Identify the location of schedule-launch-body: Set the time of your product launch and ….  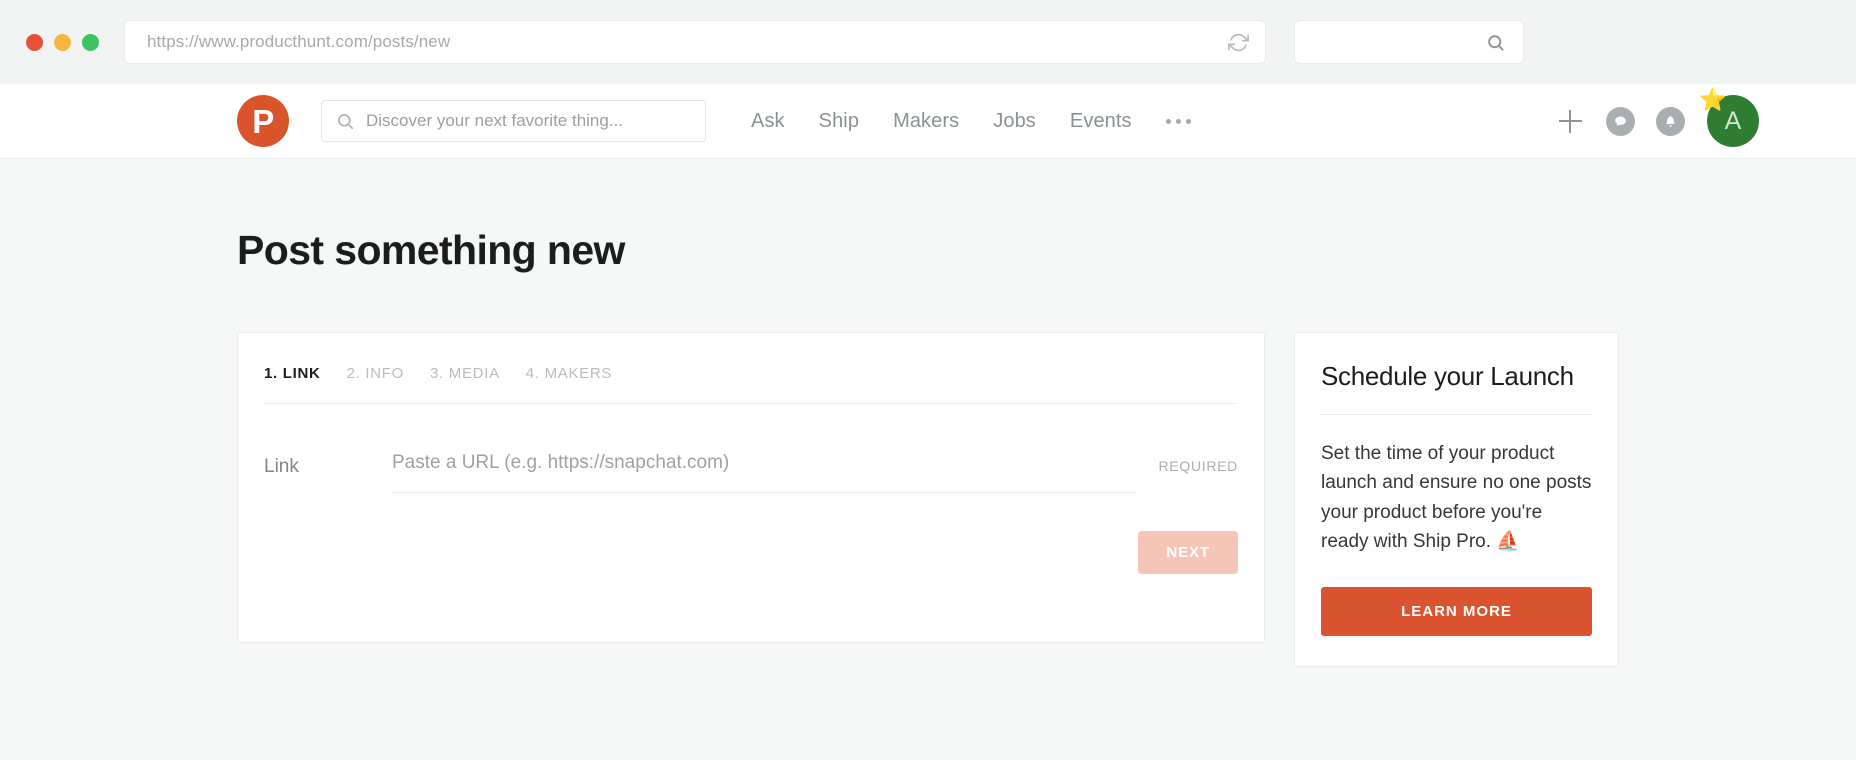
(1456, 498).